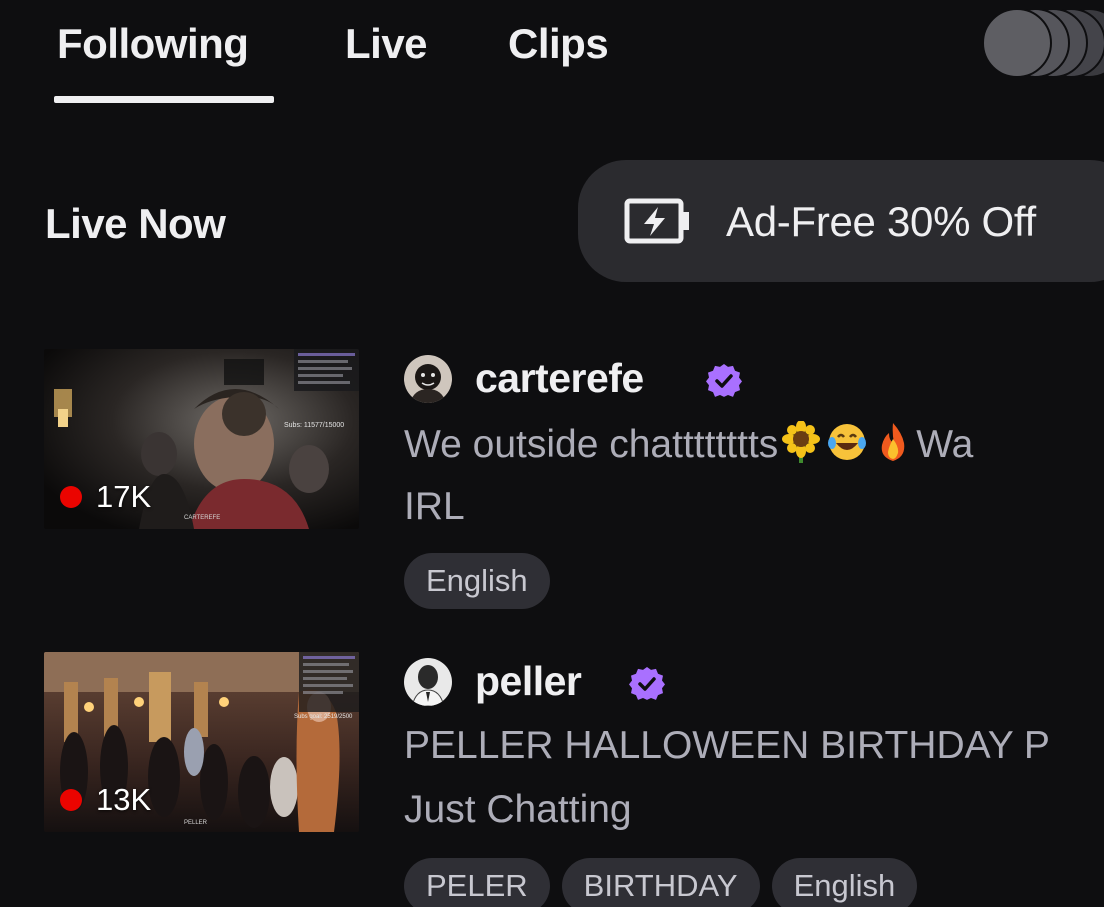  Describe the element at coordinates (881, 221) in the screenshot. I see `ad-free-label: Ad-Free 30% Off` at that location.